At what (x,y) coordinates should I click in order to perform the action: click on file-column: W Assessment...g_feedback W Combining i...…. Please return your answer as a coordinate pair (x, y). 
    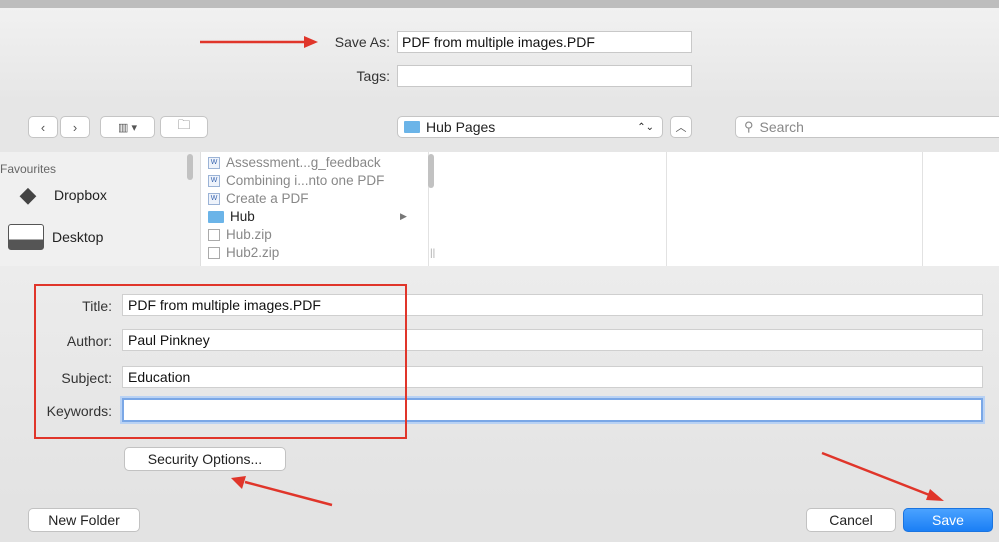
    Looking at the image, I should click on (317, 209).